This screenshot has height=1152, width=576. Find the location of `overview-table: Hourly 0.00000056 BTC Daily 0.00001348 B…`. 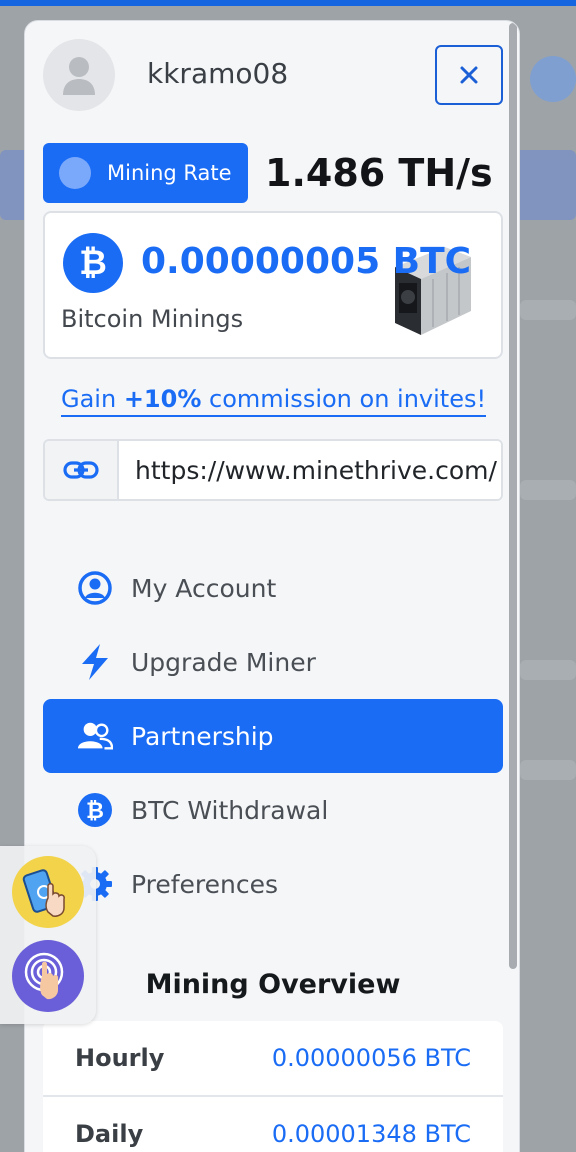

overview-table: Hourly 0.00000056 BTC Daily 0.00001348 B… is located at coordinates (273, 1086).